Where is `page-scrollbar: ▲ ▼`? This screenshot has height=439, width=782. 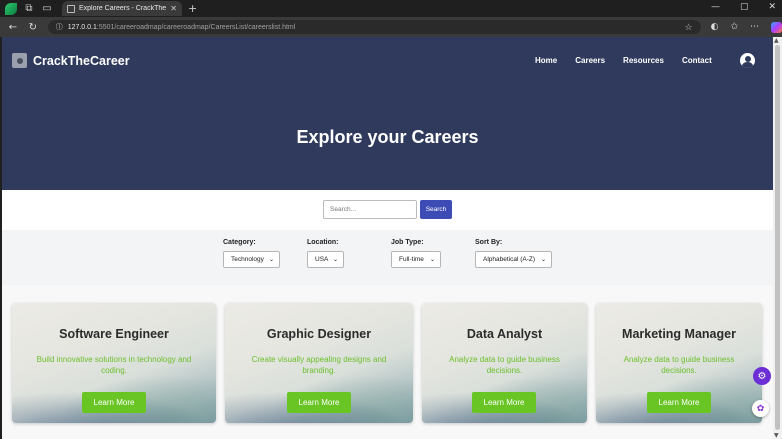
page-scrollbar: ▲ ▼ is located at coordinates (777, 238).